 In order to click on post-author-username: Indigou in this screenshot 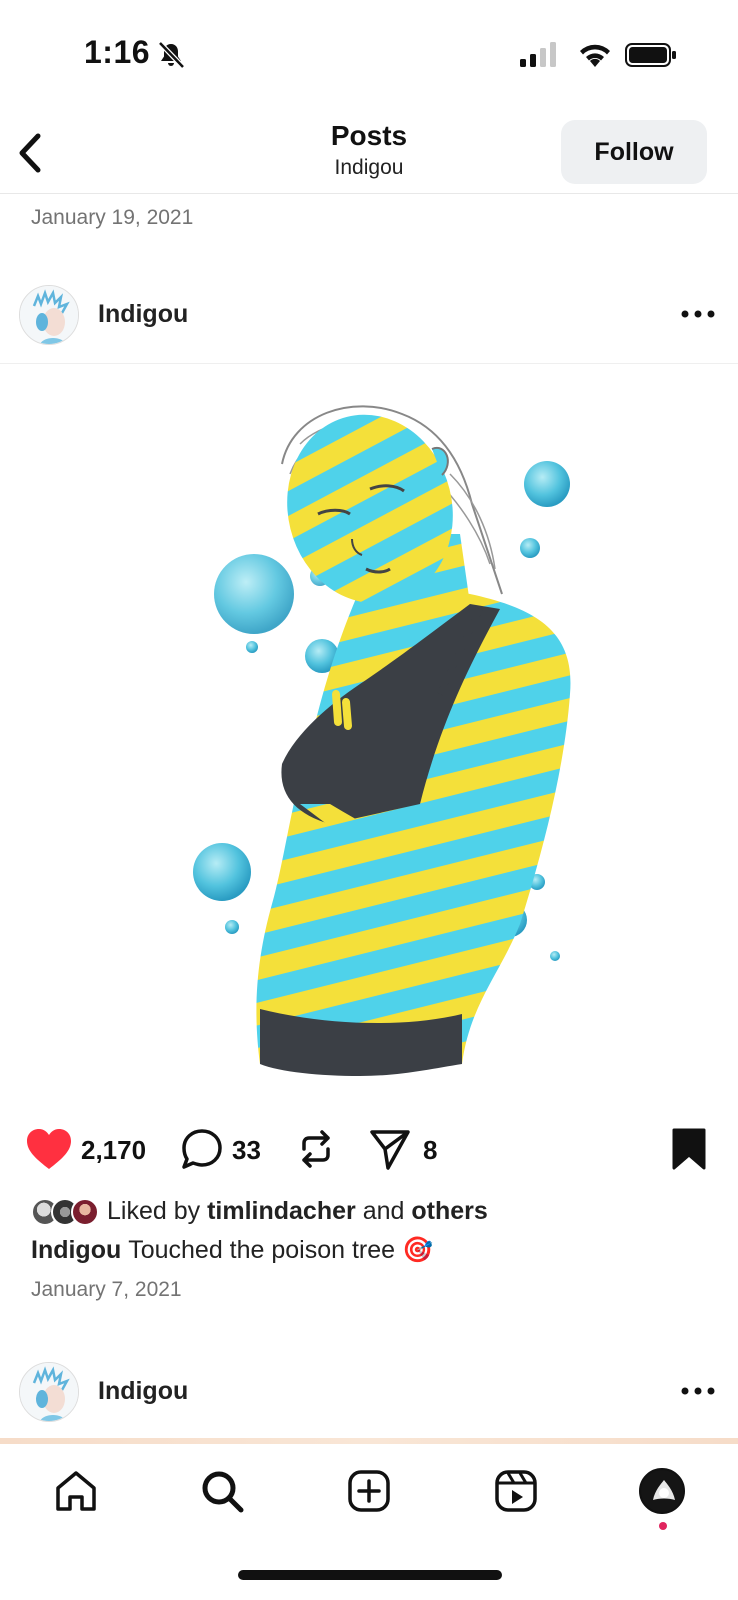, I will do `click(143, 314)`.